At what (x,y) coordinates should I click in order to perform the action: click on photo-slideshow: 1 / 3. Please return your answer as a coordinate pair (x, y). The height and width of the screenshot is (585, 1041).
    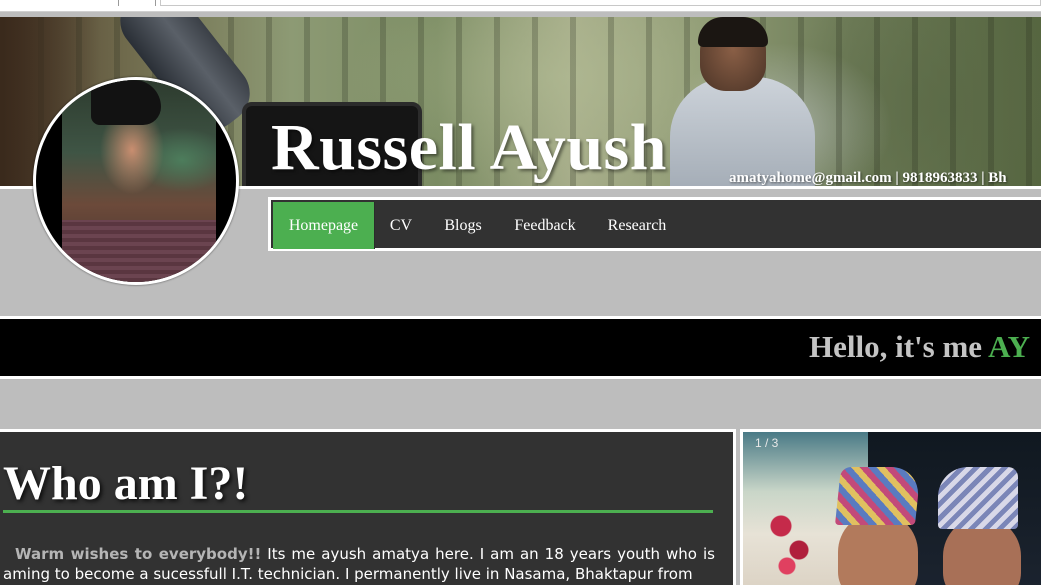
    Looking at the image, I should click on (890, 507).